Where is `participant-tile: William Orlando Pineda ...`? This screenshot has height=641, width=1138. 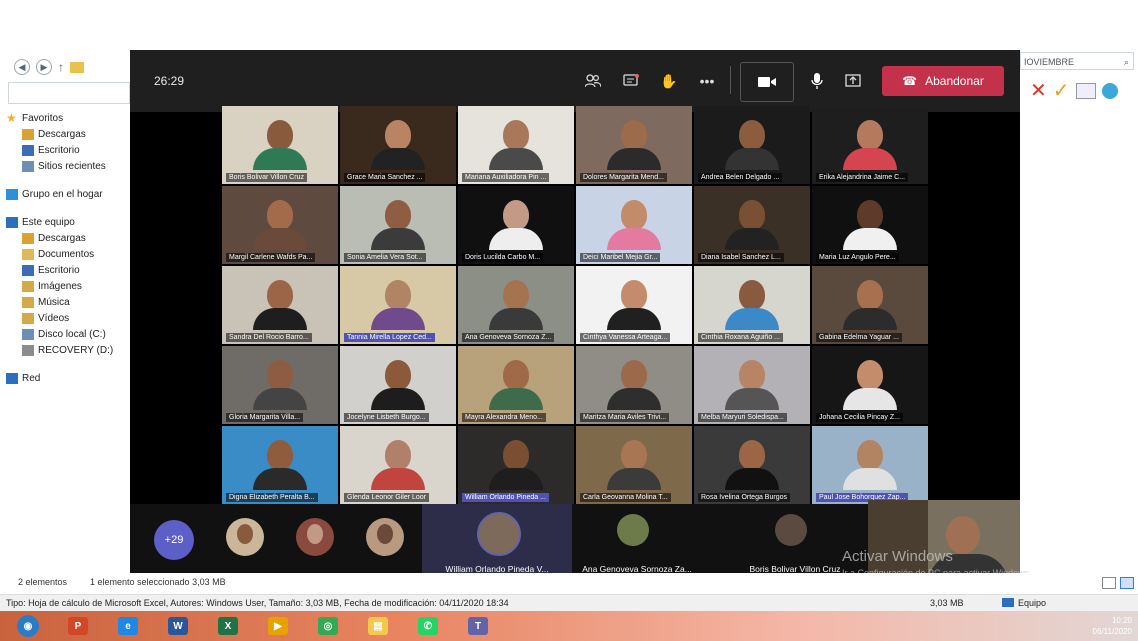
participant-tile: William Orlando Pineda ... is located at coordinates (516, 465).